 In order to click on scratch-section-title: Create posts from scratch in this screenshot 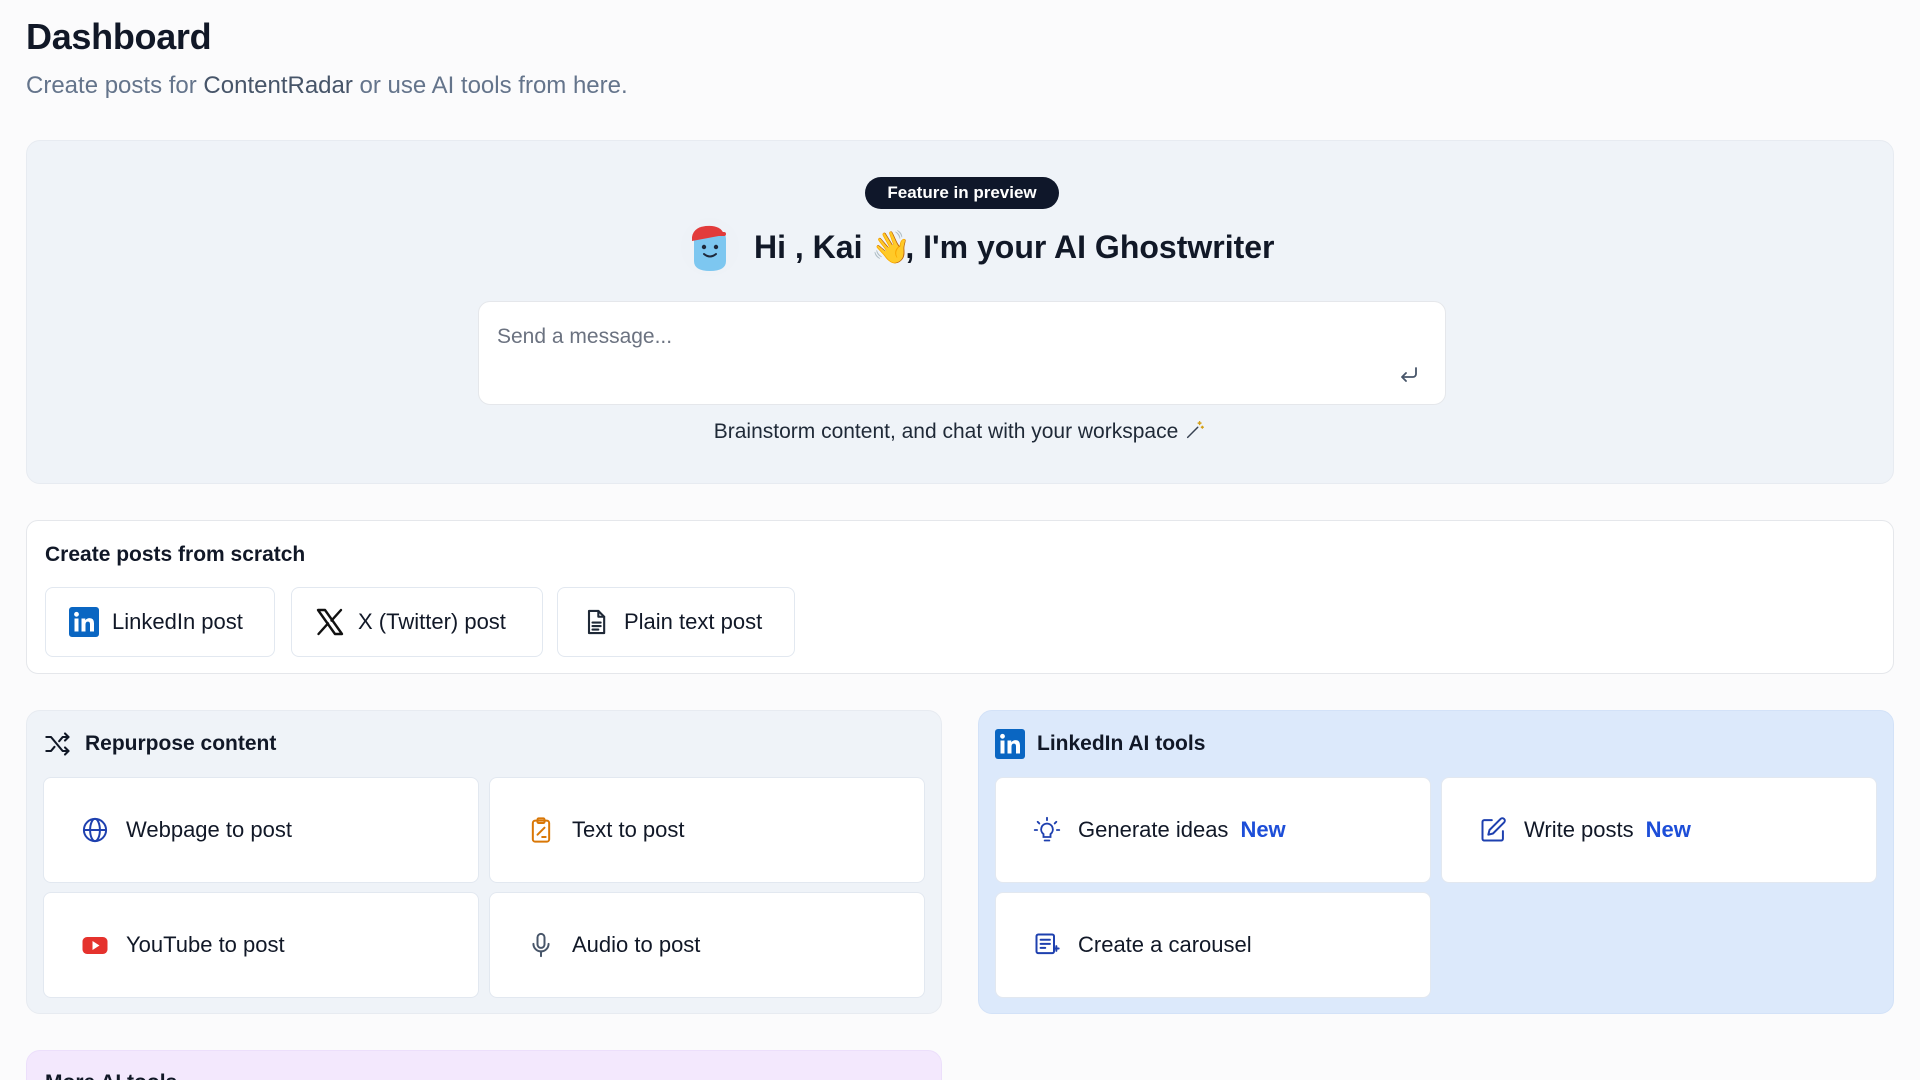, I will do `click(175, 554)`.